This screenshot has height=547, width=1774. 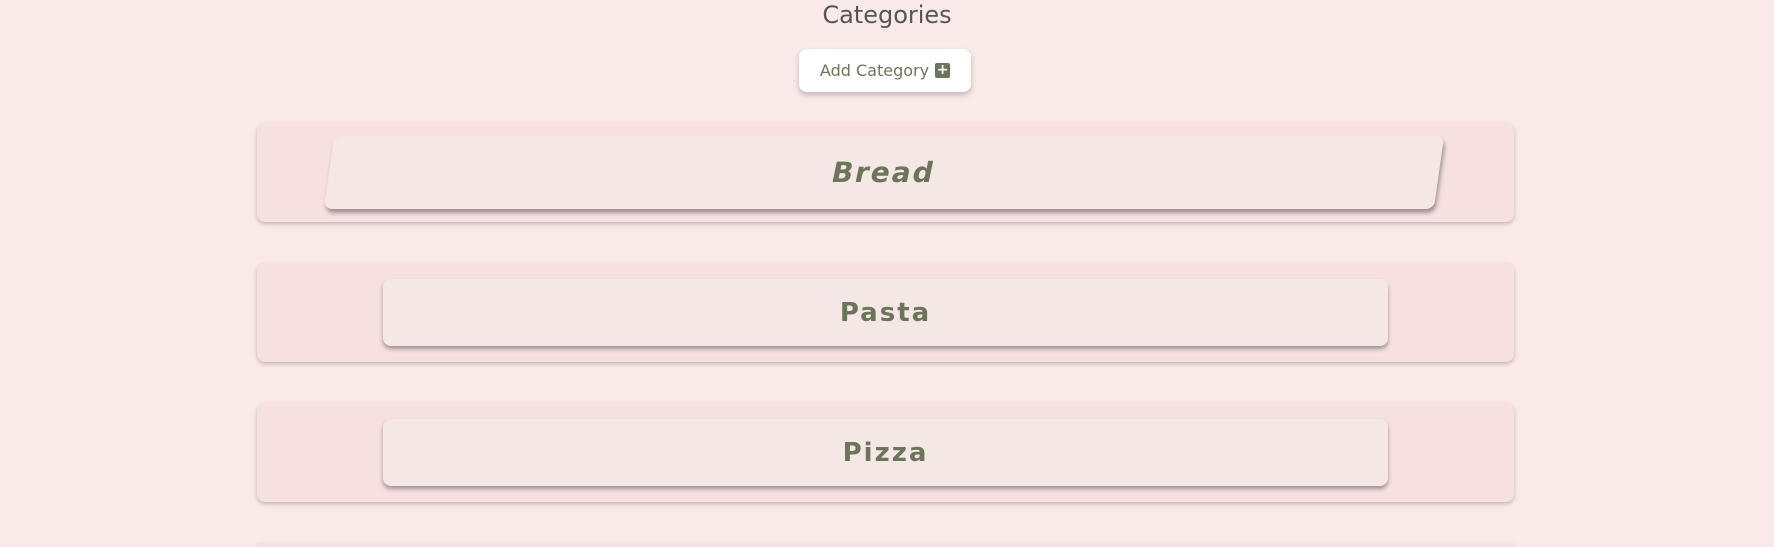 I want to click on category-card-pizza: Pizza, so click(x=885, y=452).